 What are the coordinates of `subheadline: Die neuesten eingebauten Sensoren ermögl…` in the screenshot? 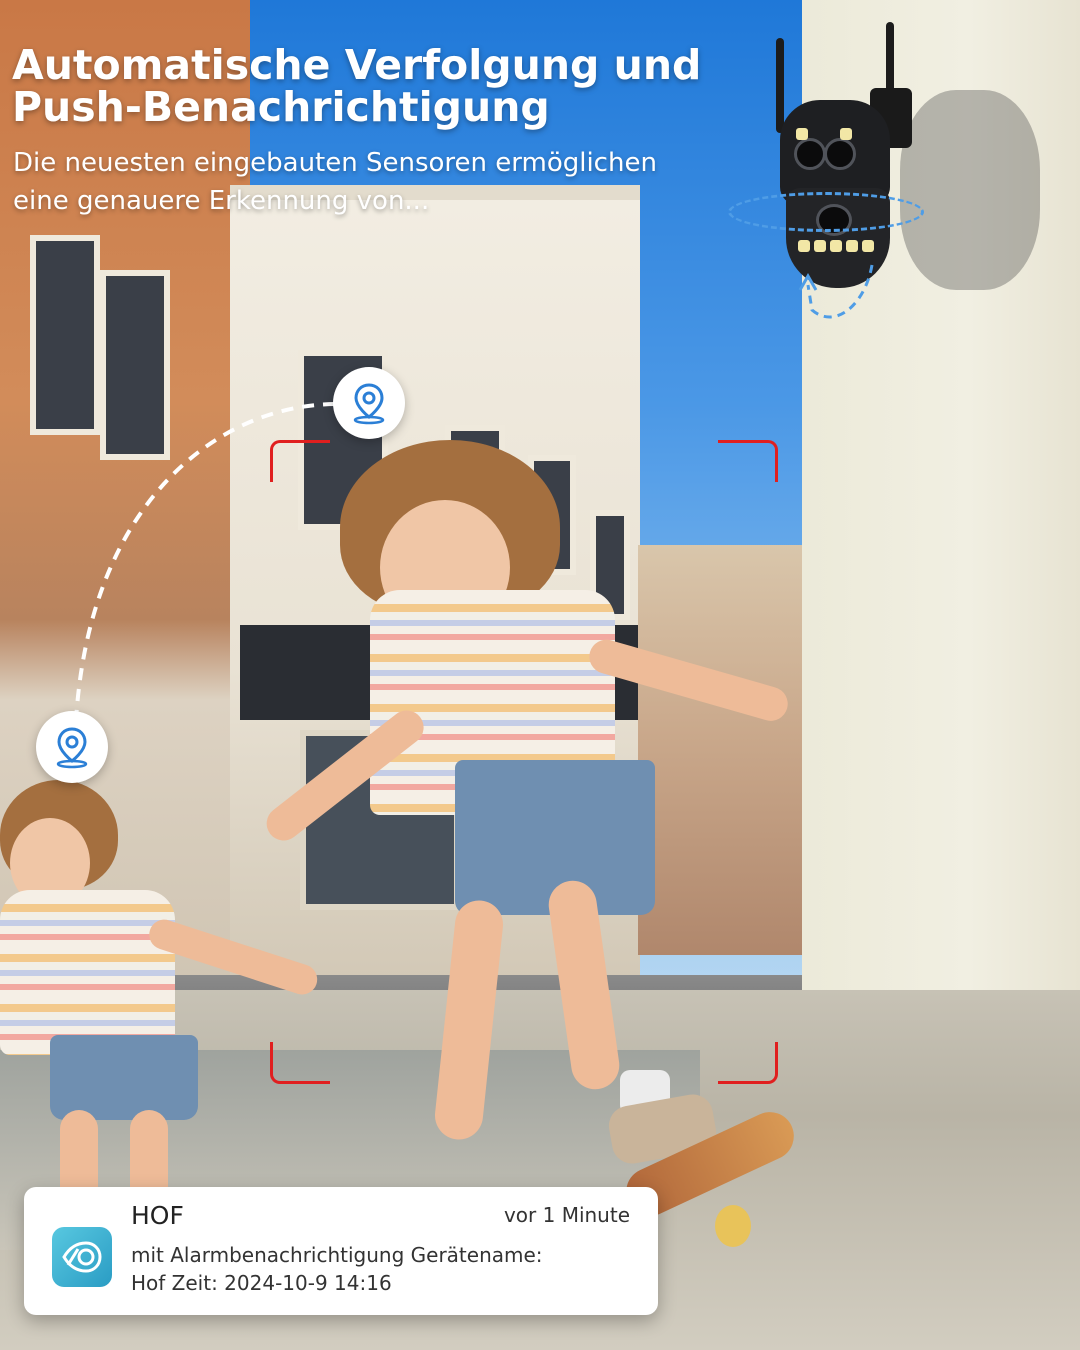 It's located at (335, 182).